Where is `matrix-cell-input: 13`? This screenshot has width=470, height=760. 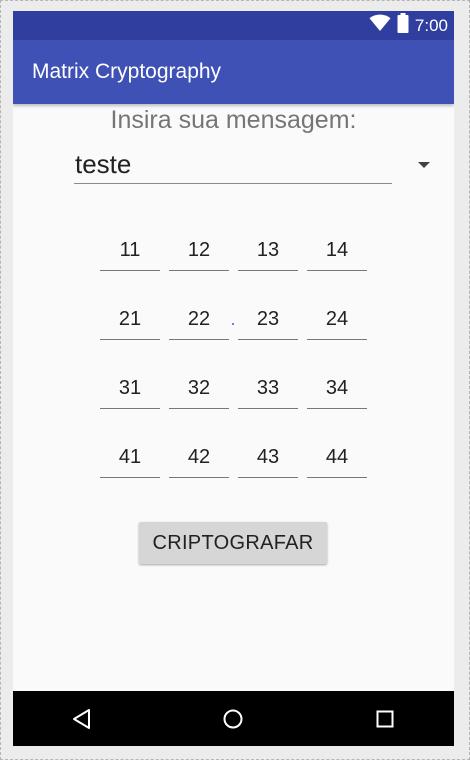
matrix-cell-input: 13 is located at coordinates (268, 250).